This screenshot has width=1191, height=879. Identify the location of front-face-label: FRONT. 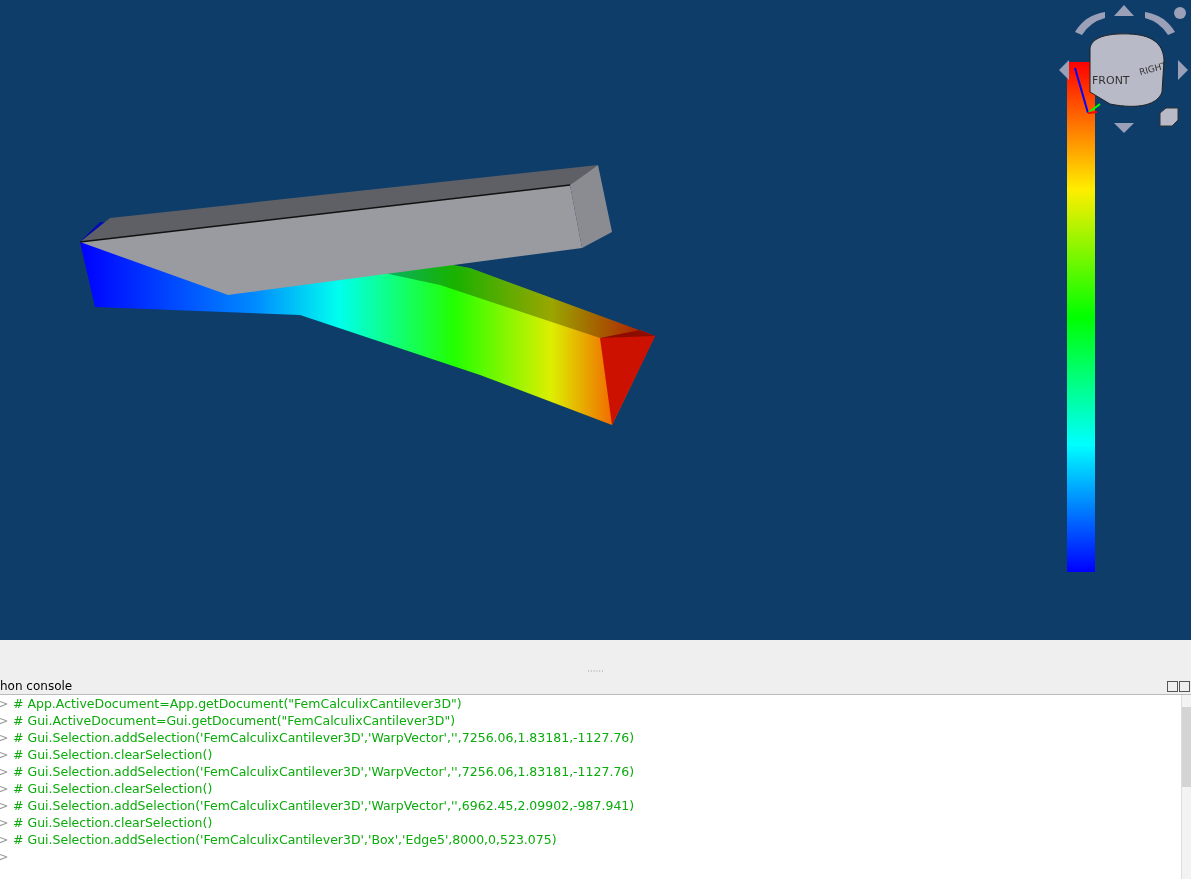
(1111, 80).